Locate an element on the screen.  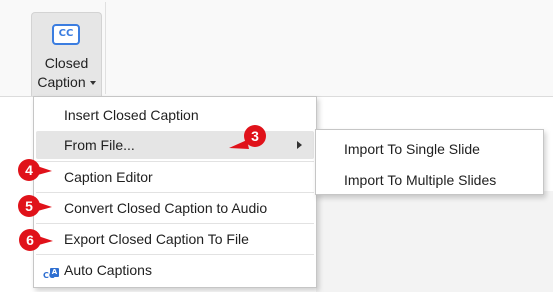
annotation-badge-6: 6 is located at coordinates (30, 240).